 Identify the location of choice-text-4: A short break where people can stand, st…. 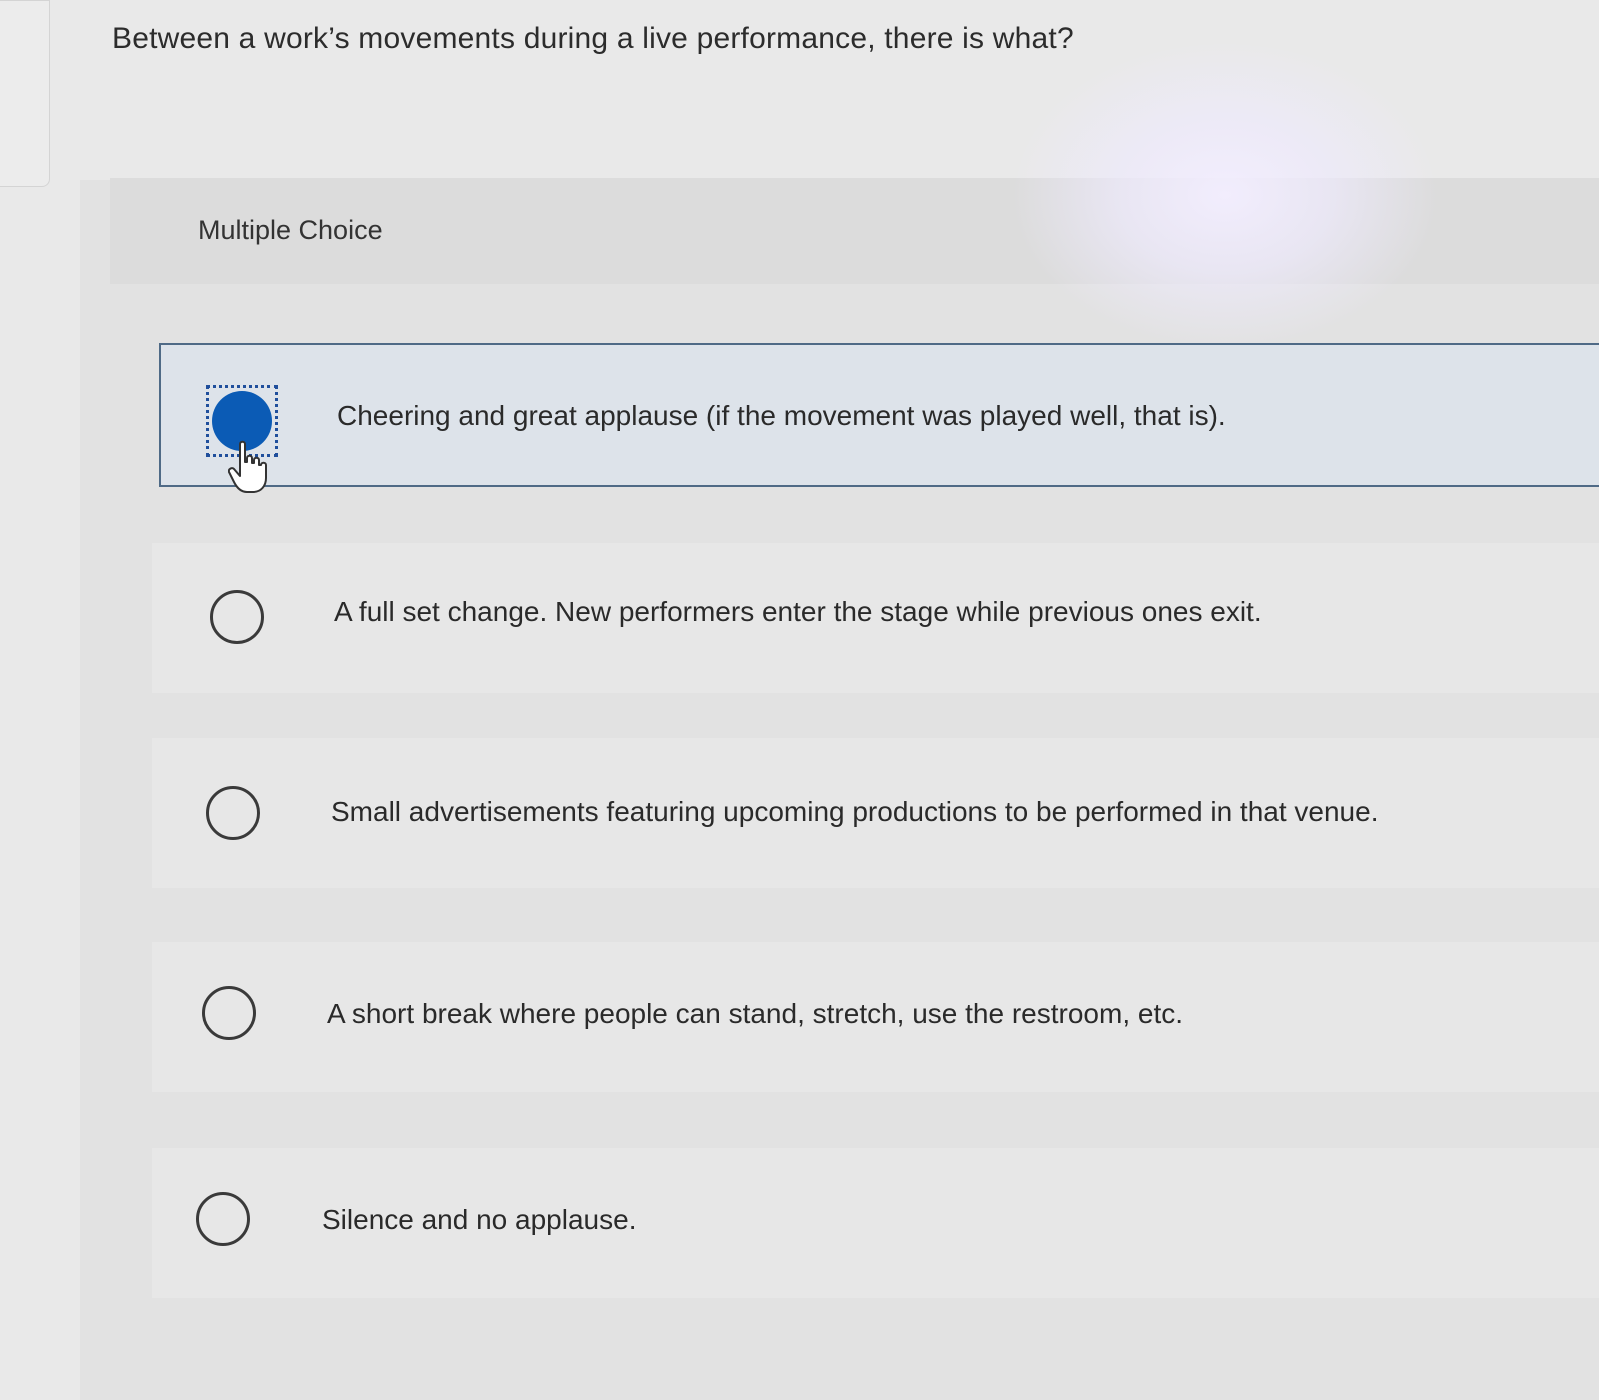
(755, 1013).